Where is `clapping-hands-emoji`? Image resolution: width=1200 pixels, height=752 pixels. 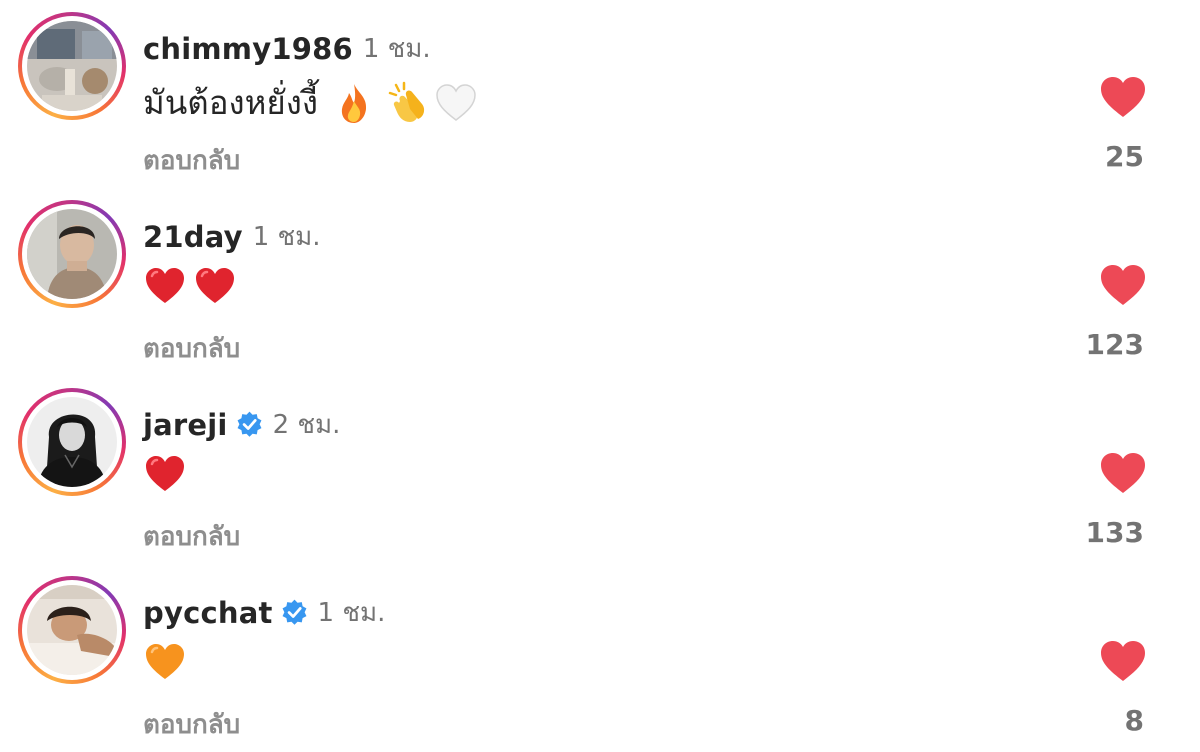
clapping-hands-emoji is located at coordinates (408, 103).